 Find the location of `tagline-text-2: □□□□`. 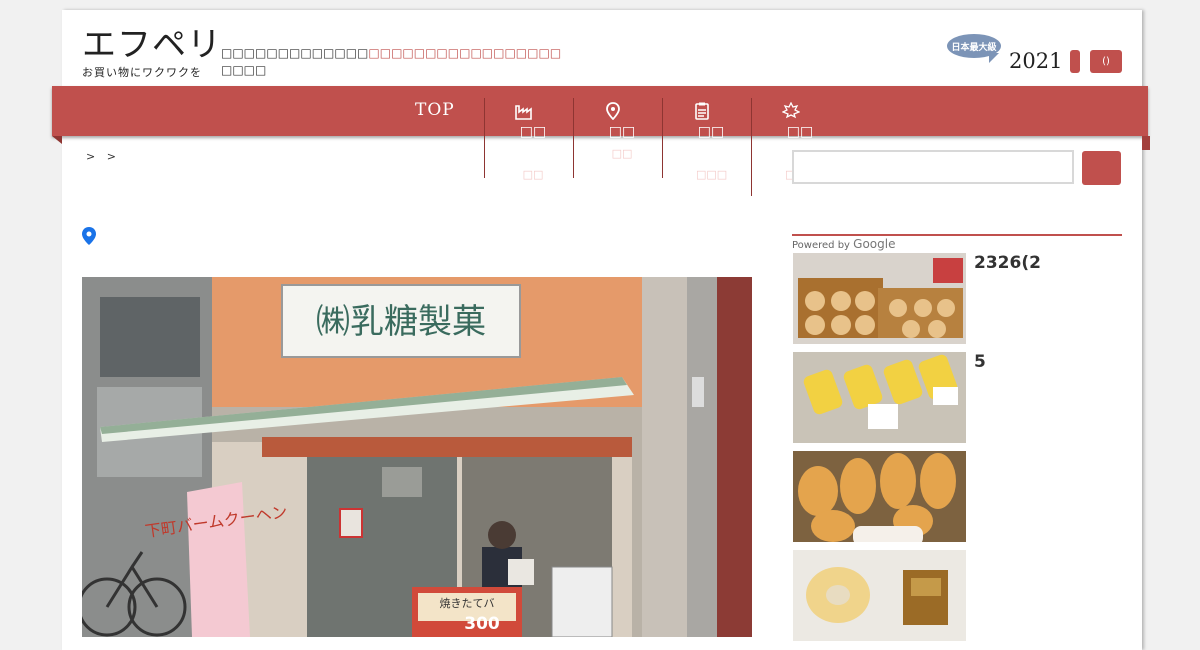

tagline-text-2: □□□□ is located at coordinates (244, 70).